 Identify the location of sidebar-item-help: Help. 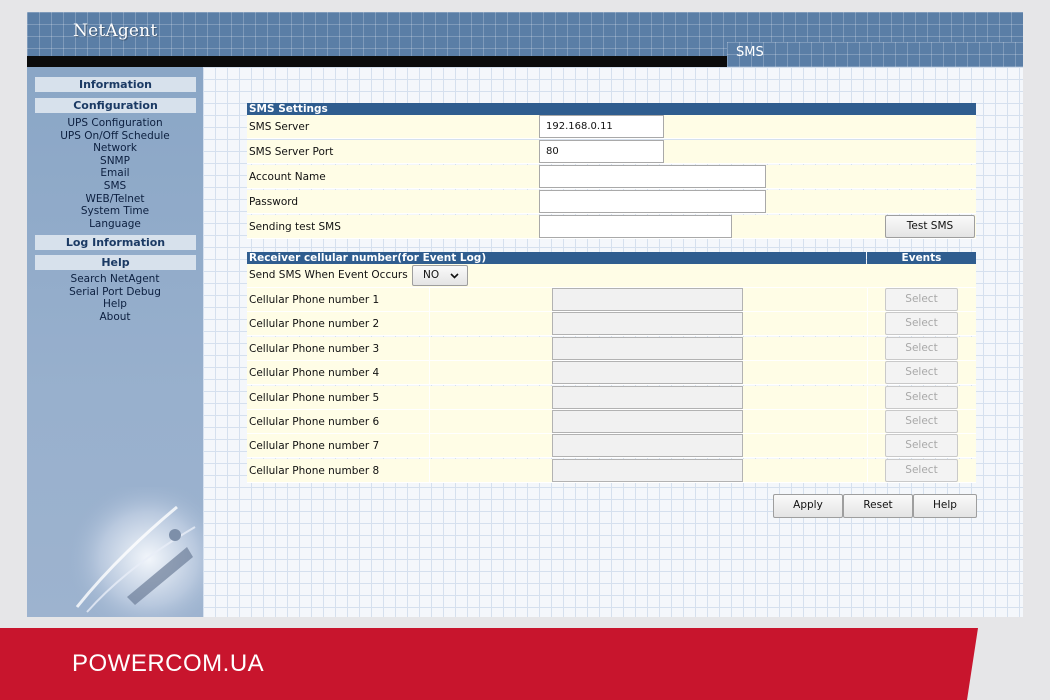
(115, 304).